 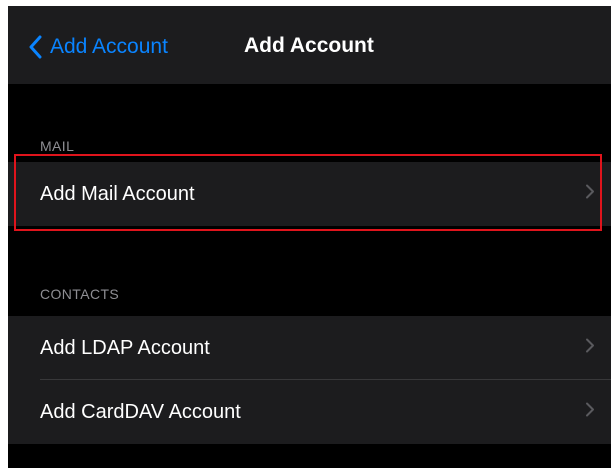 I want to click on section-header-contacts: CONTACTS, so click(x=80, y=294).